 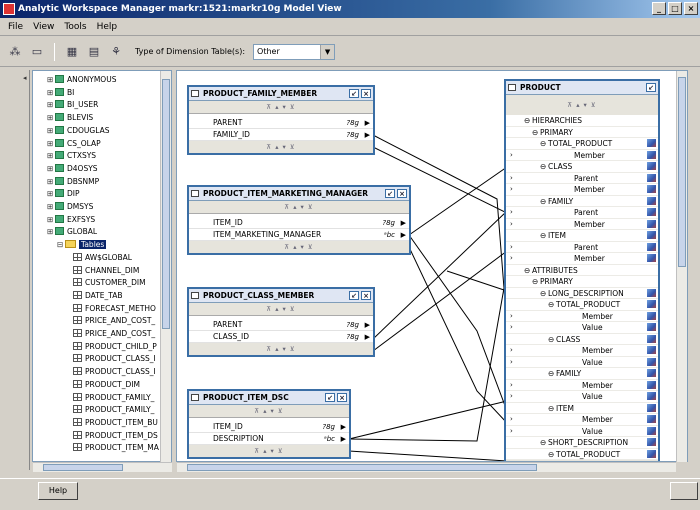 I want to click on canvas-horizontal-scrollbar, so click(x=426, y=467).